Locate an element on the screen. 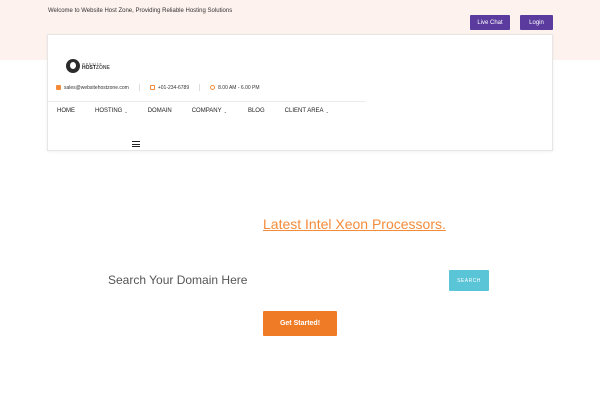 The image size is (600, 400). nav-item-label: BLOG is located at coordinates (256, 111).